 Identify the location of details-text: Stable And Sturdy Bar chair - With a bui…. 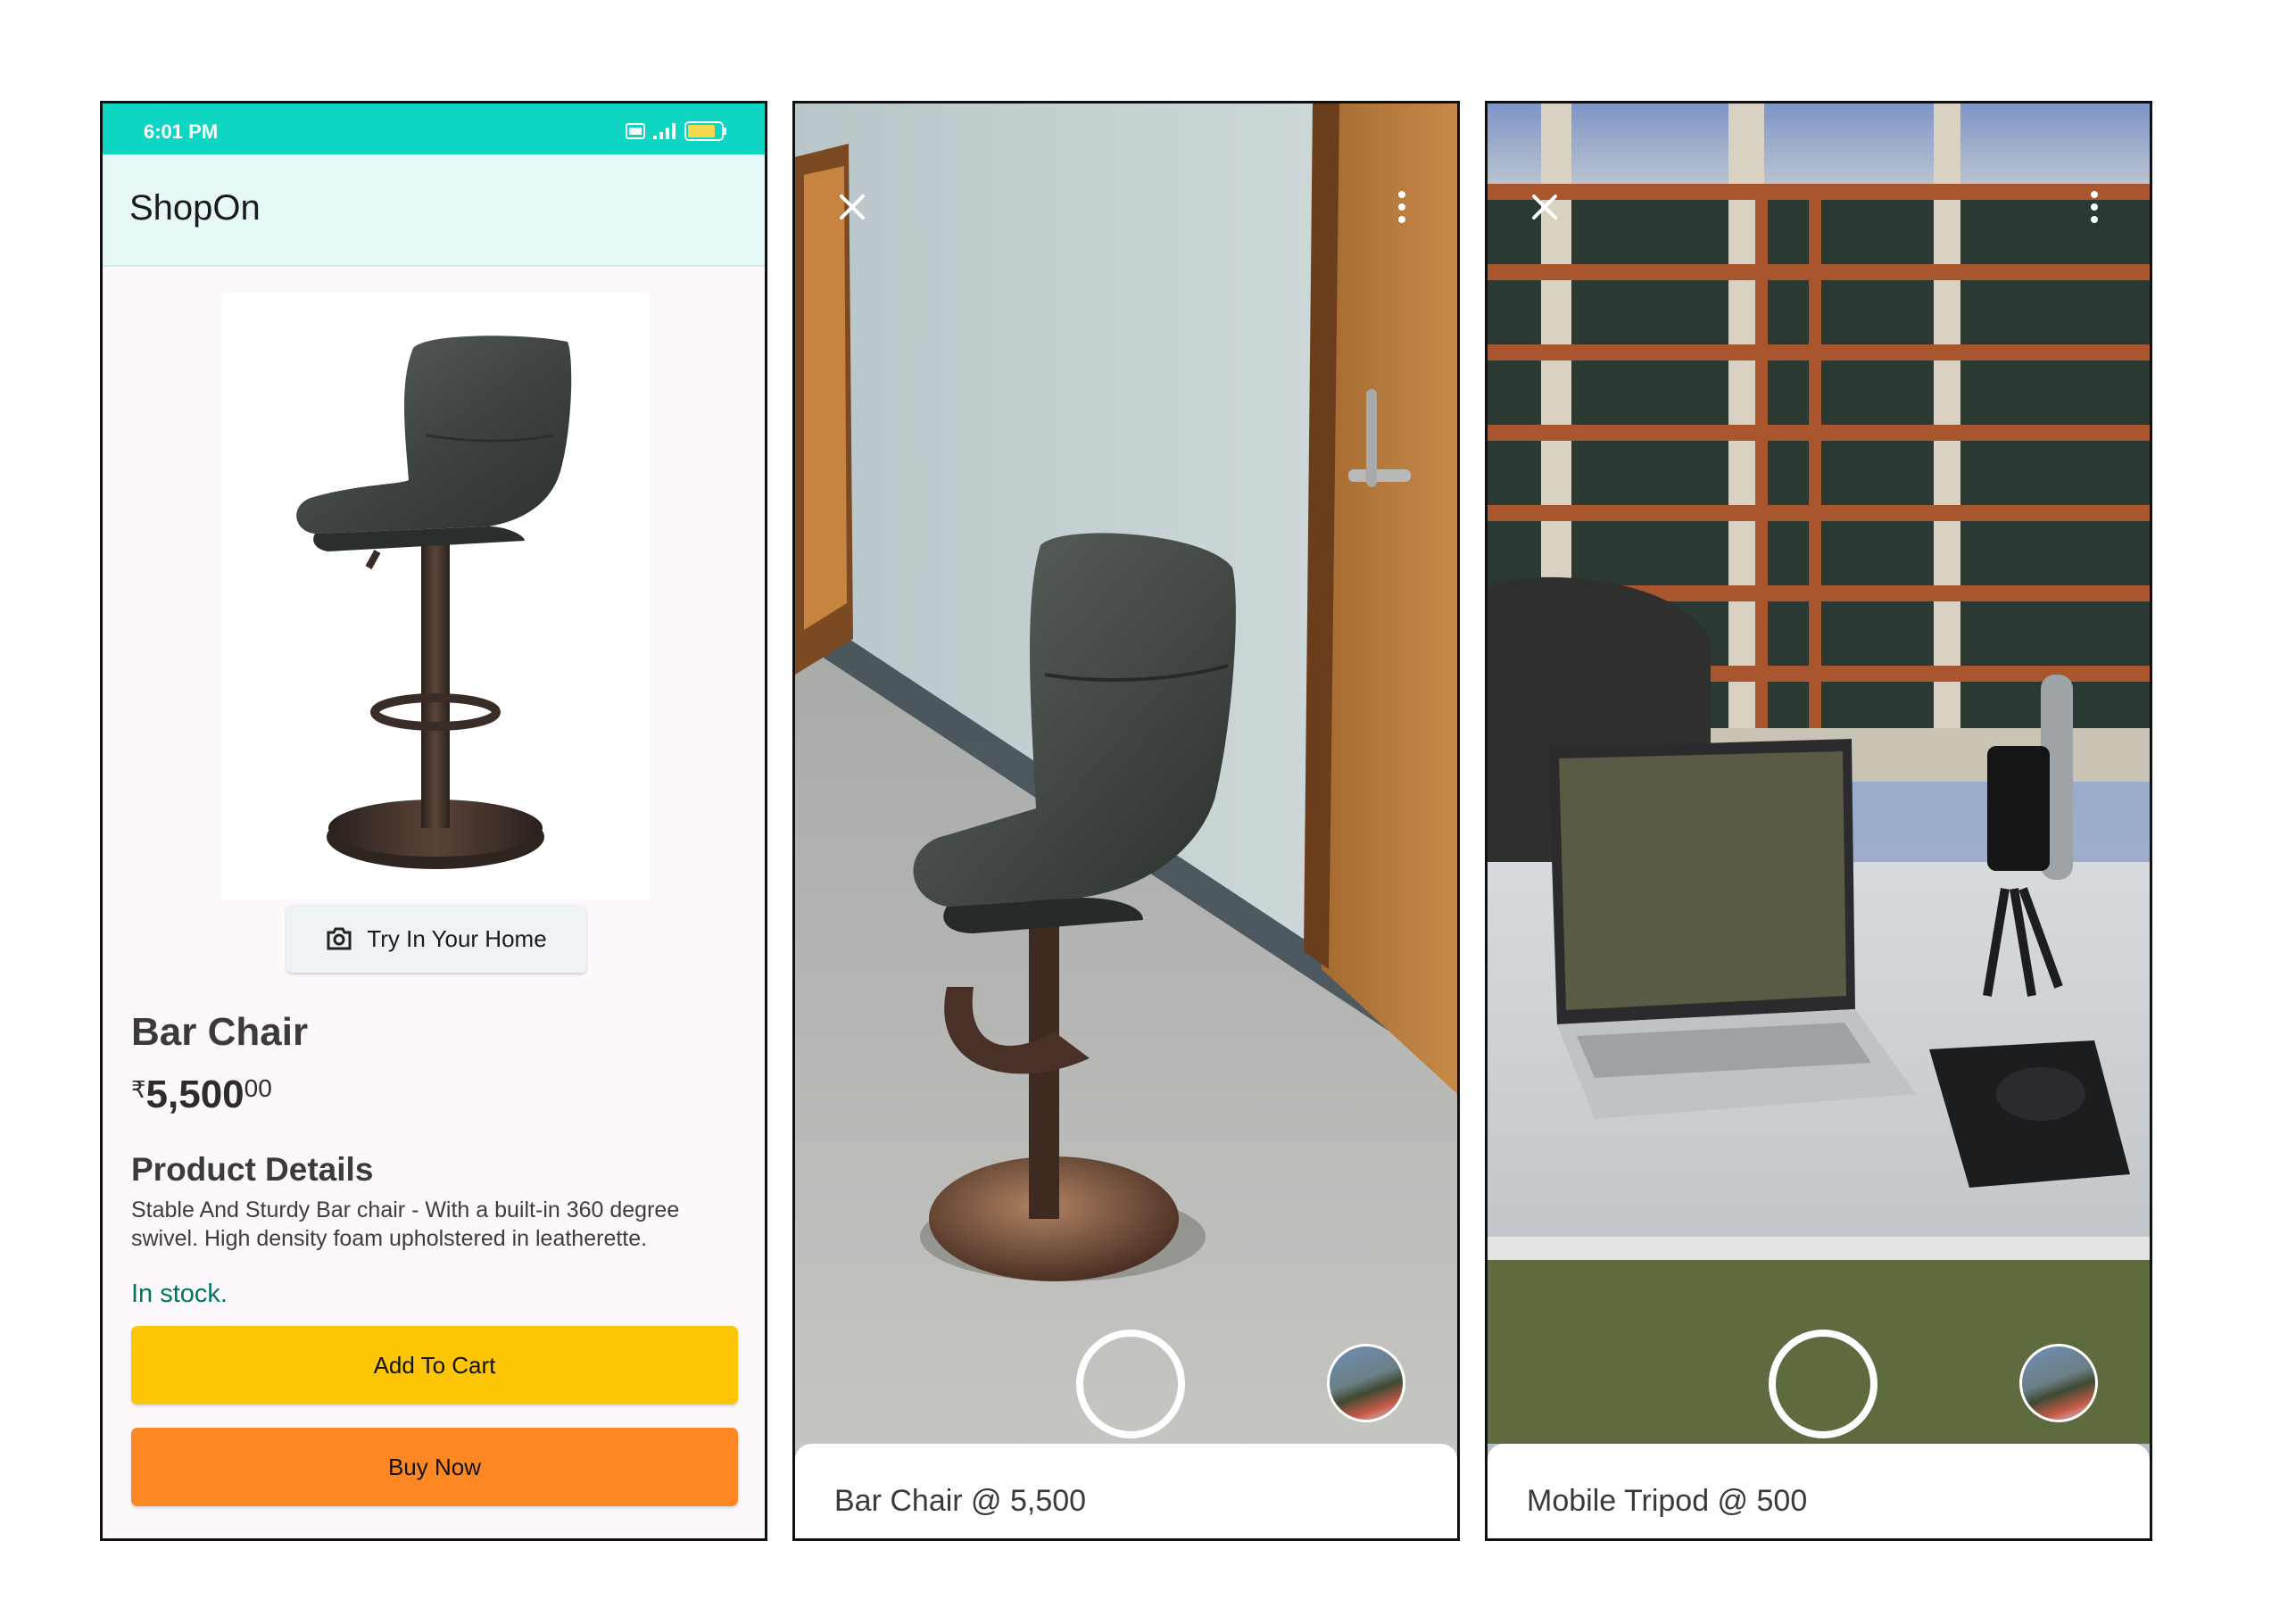
(405, 1224).